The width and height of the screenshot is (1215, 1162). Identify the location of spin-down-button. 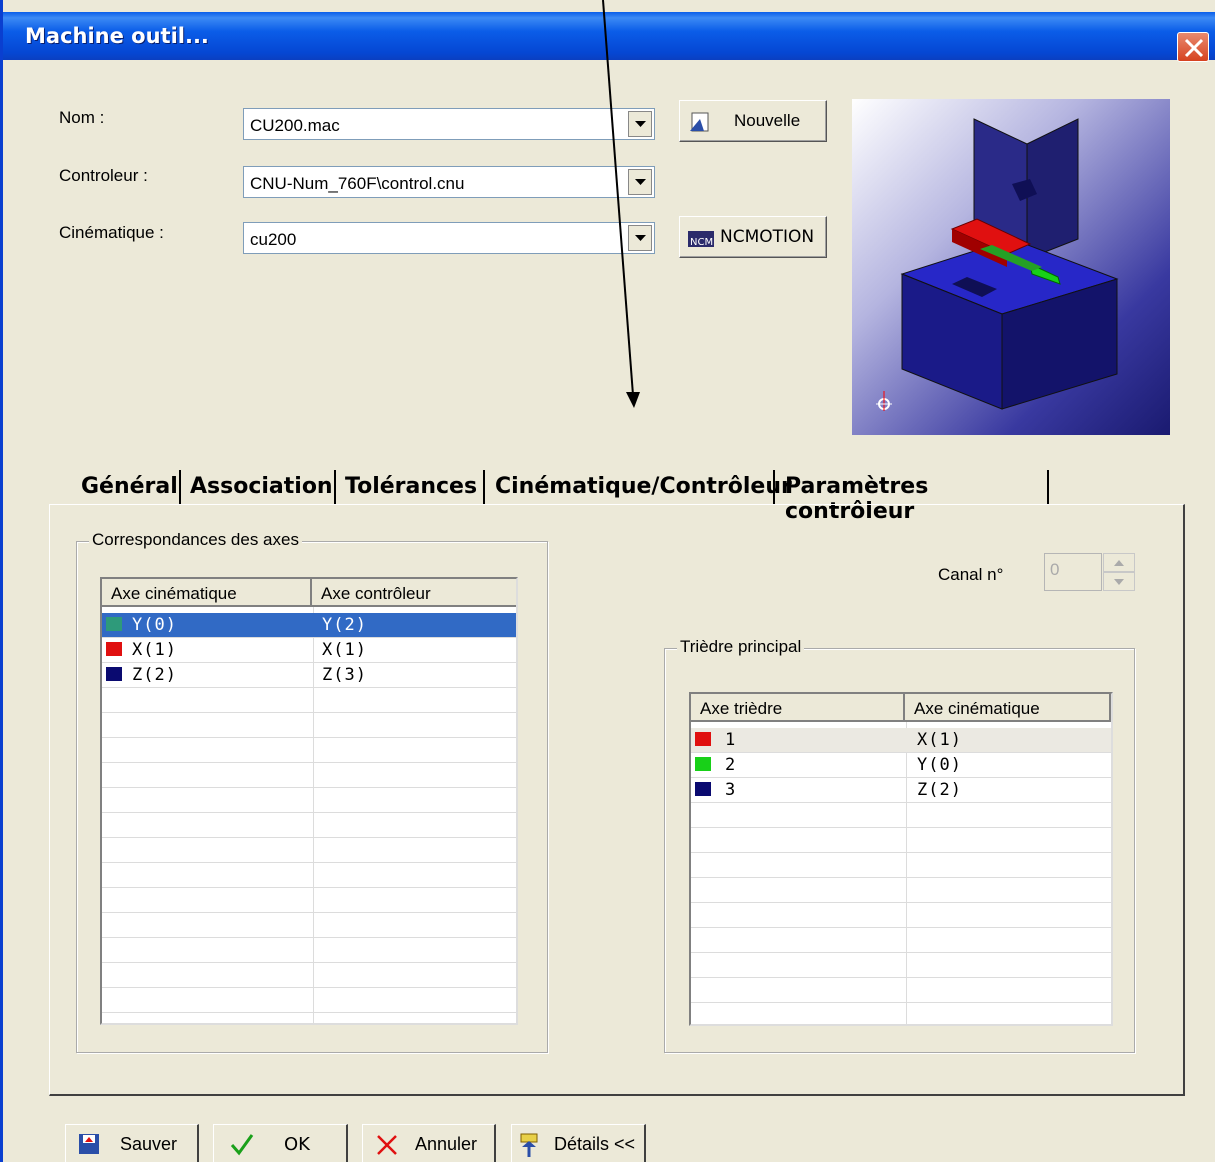
(1119, 581).